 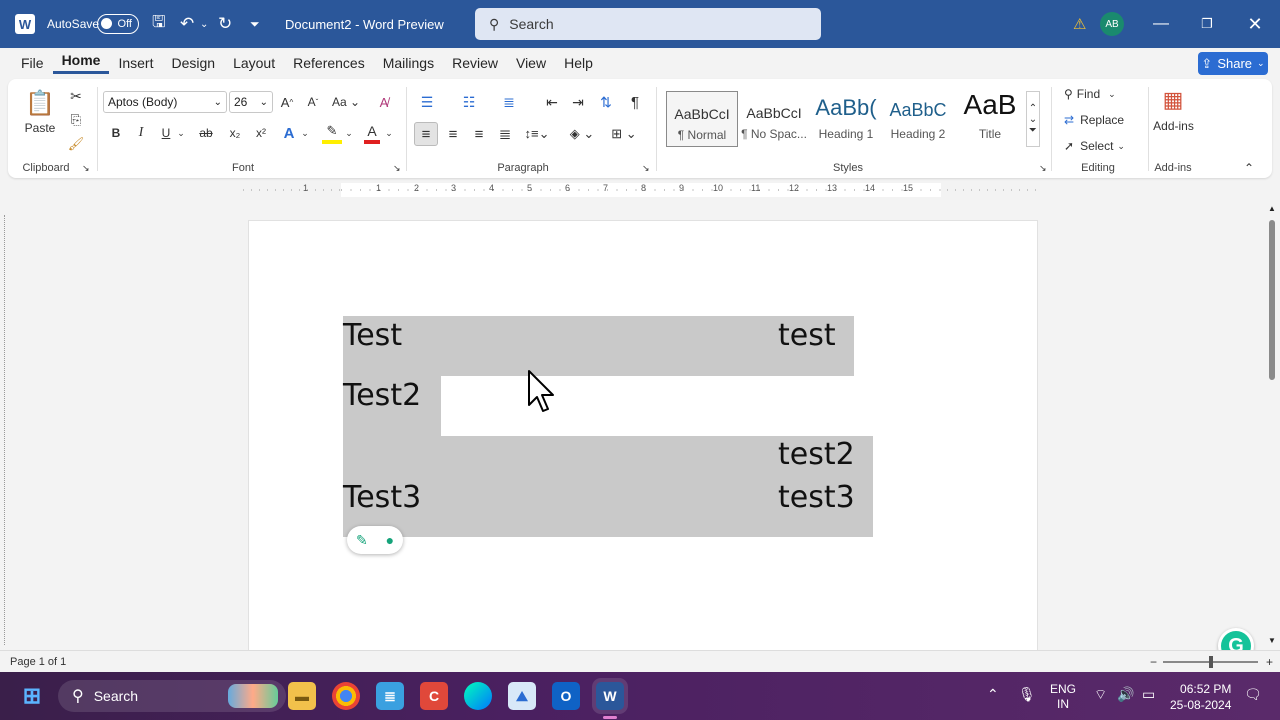 What do you see at coordinates (329, 63) in the screenshot?
I see `tab-references: References` at bounding box center [329, 63].